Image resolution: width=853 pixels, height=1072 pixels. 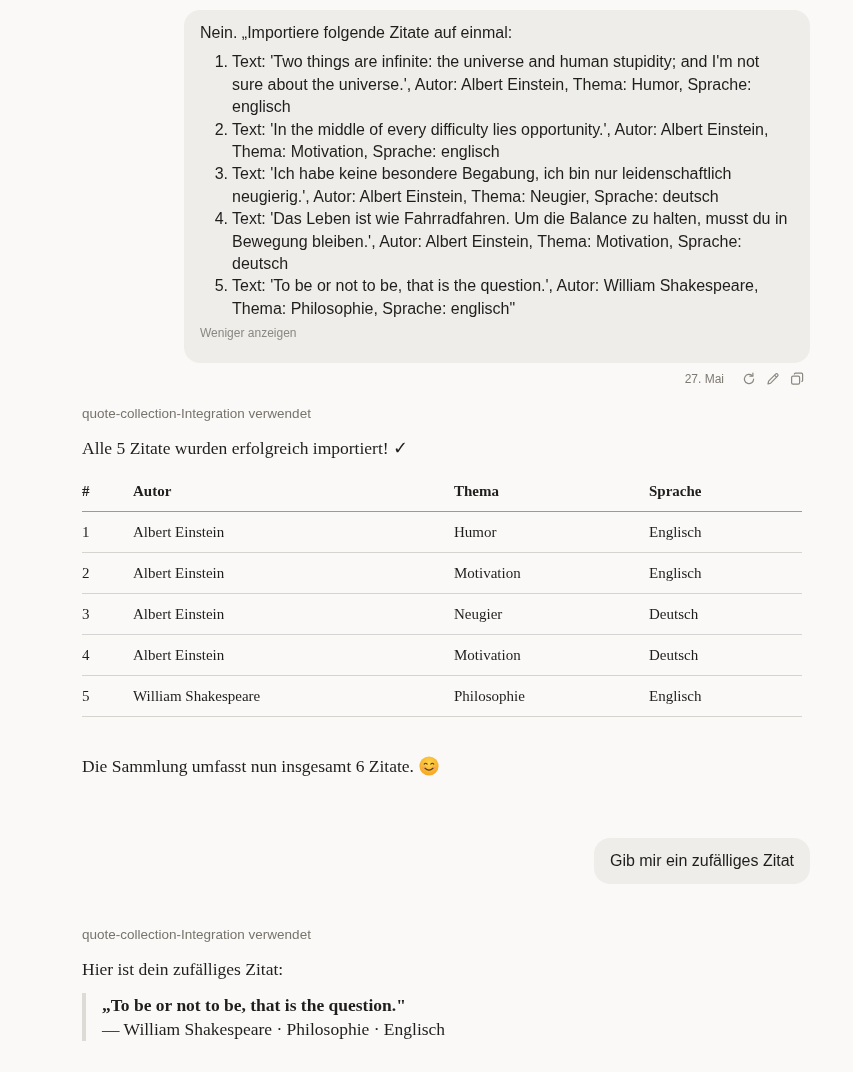 What do you see at coordinates (86, 490) in the screenshot?
I see `column-header: #` at bounding box center [86, 490].